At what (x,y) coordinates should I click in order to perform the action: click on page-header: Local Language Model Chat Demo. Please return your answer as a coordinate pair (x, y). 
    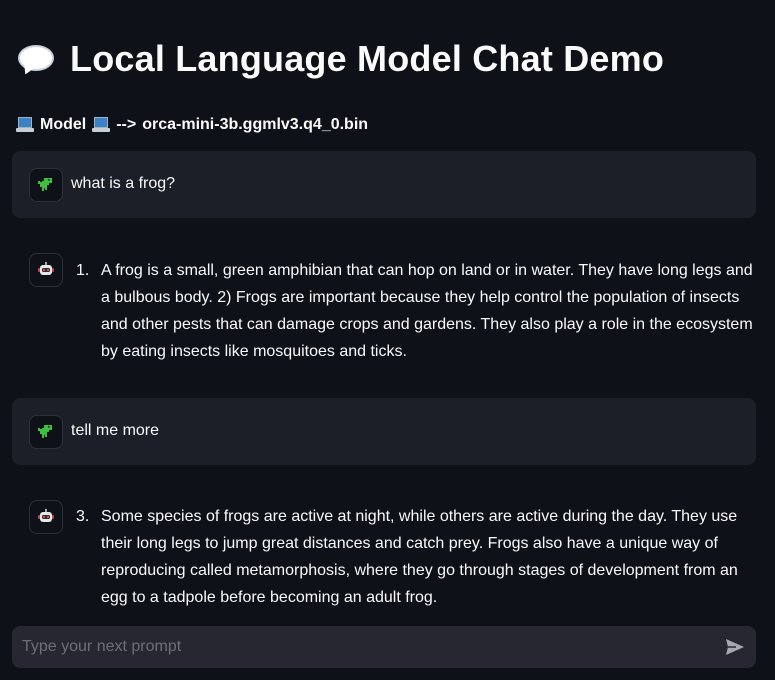
    Looking at the image, I should click on (340, 59).